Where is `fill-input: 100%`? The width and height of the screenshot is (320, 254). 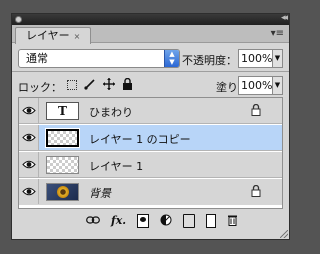 fill-input: 100% is located at coordinates (255, 85).